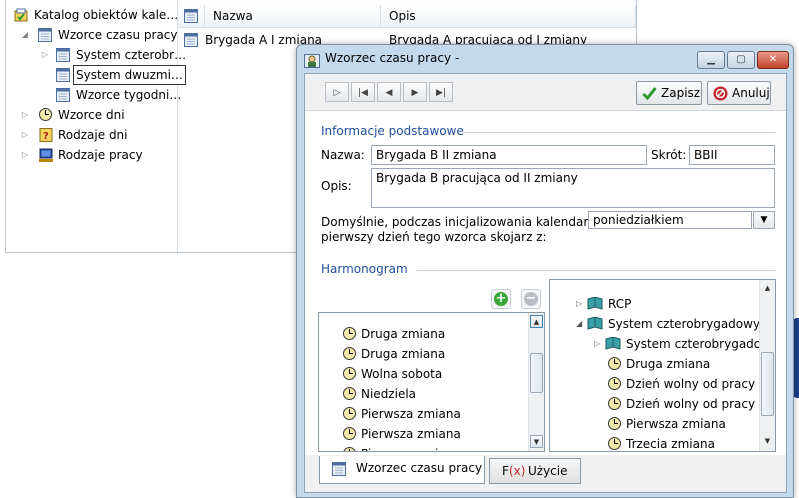  What do you see at coordinates (670, 220) in the screenshot?
I see `default-day-select: poniedziałkiem` at bounding box center [670, 220].